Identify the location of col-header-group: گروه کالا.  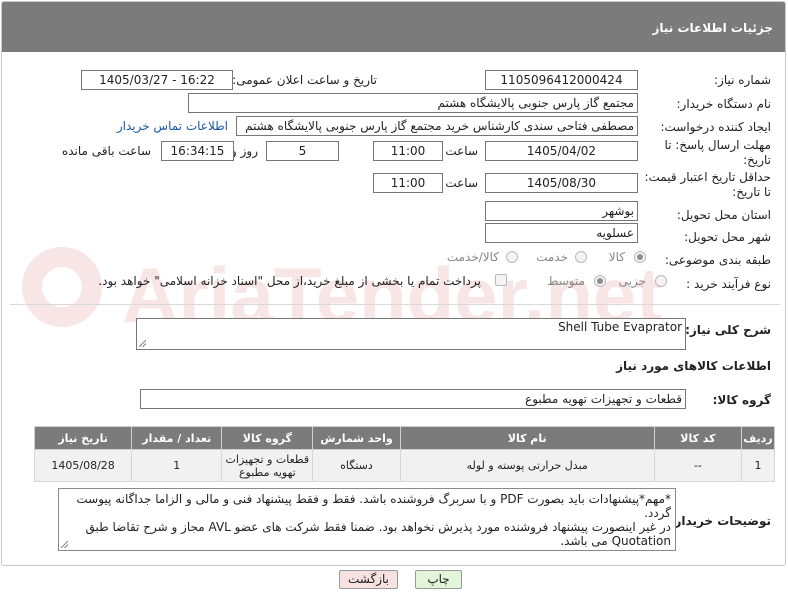
(267, 438).